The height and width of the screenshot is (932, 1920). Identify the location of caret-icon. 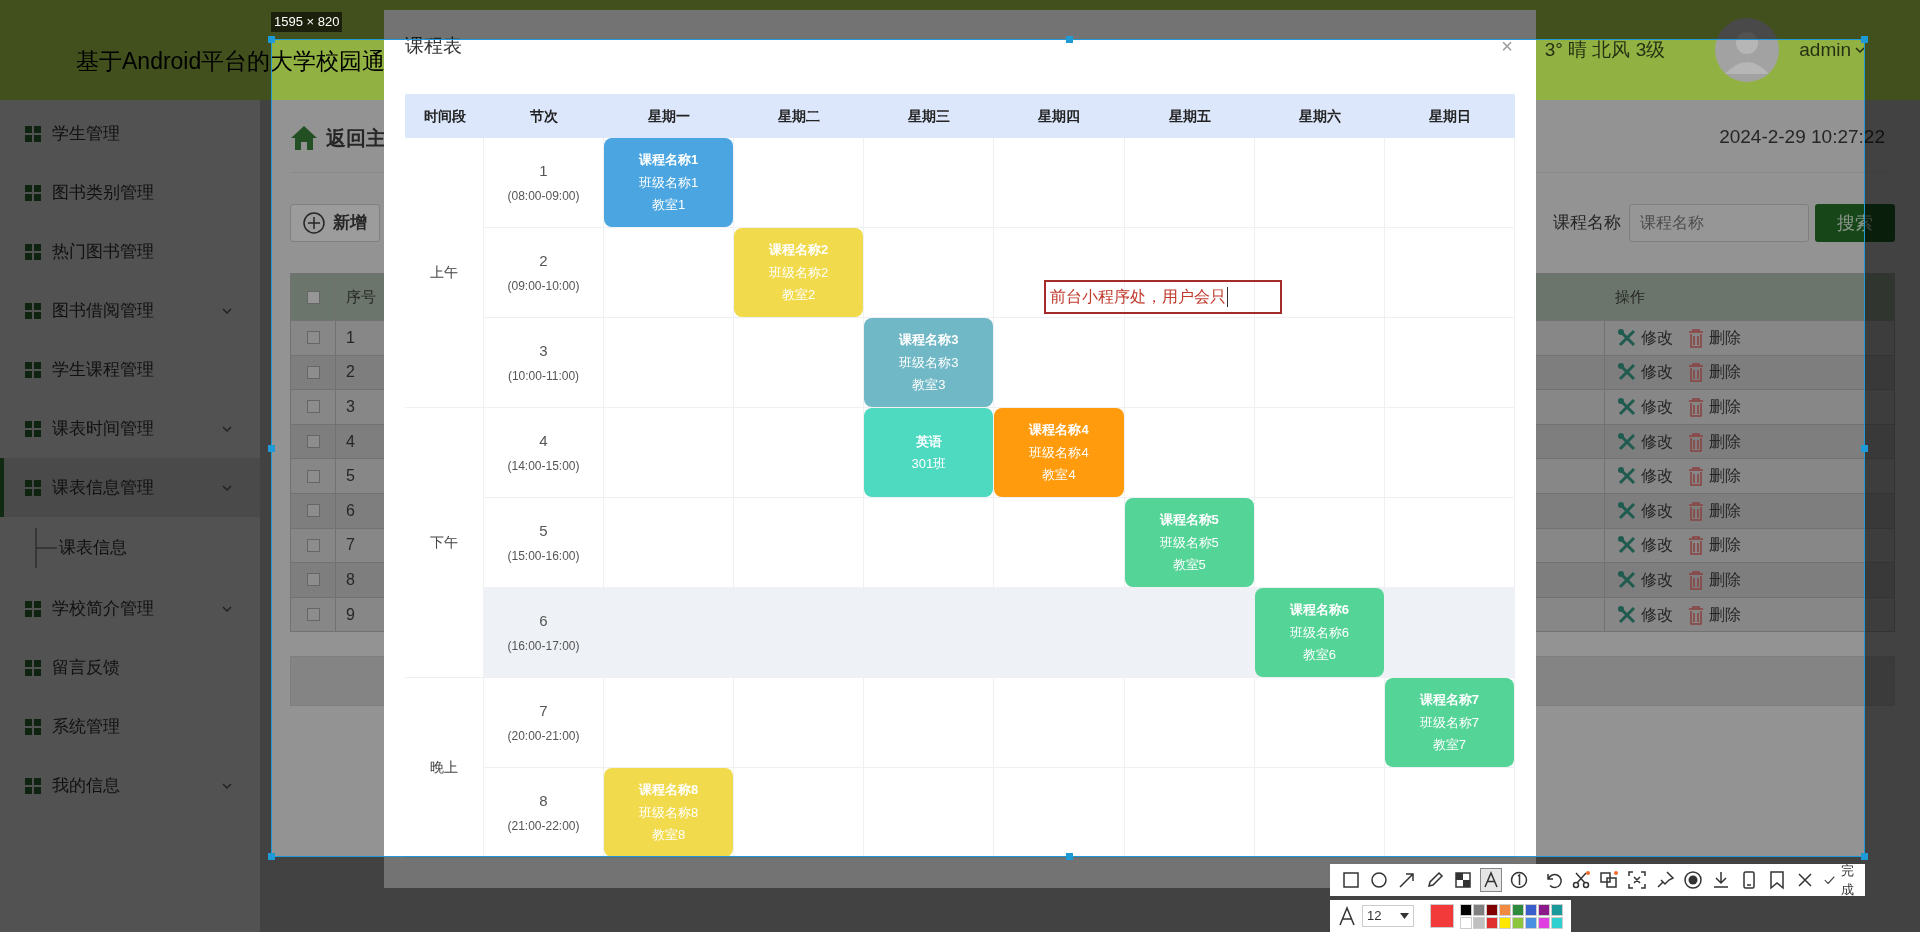
(1860, 50).